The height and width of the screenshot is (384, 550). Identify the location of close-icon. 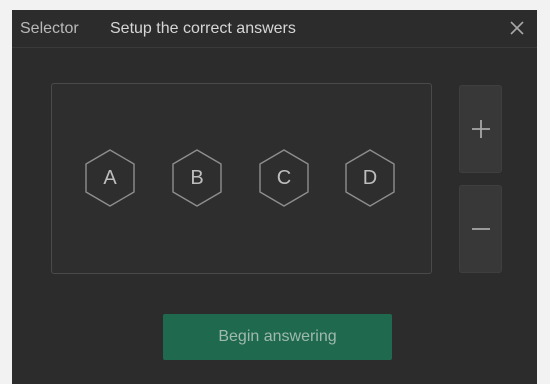
(517, 28).